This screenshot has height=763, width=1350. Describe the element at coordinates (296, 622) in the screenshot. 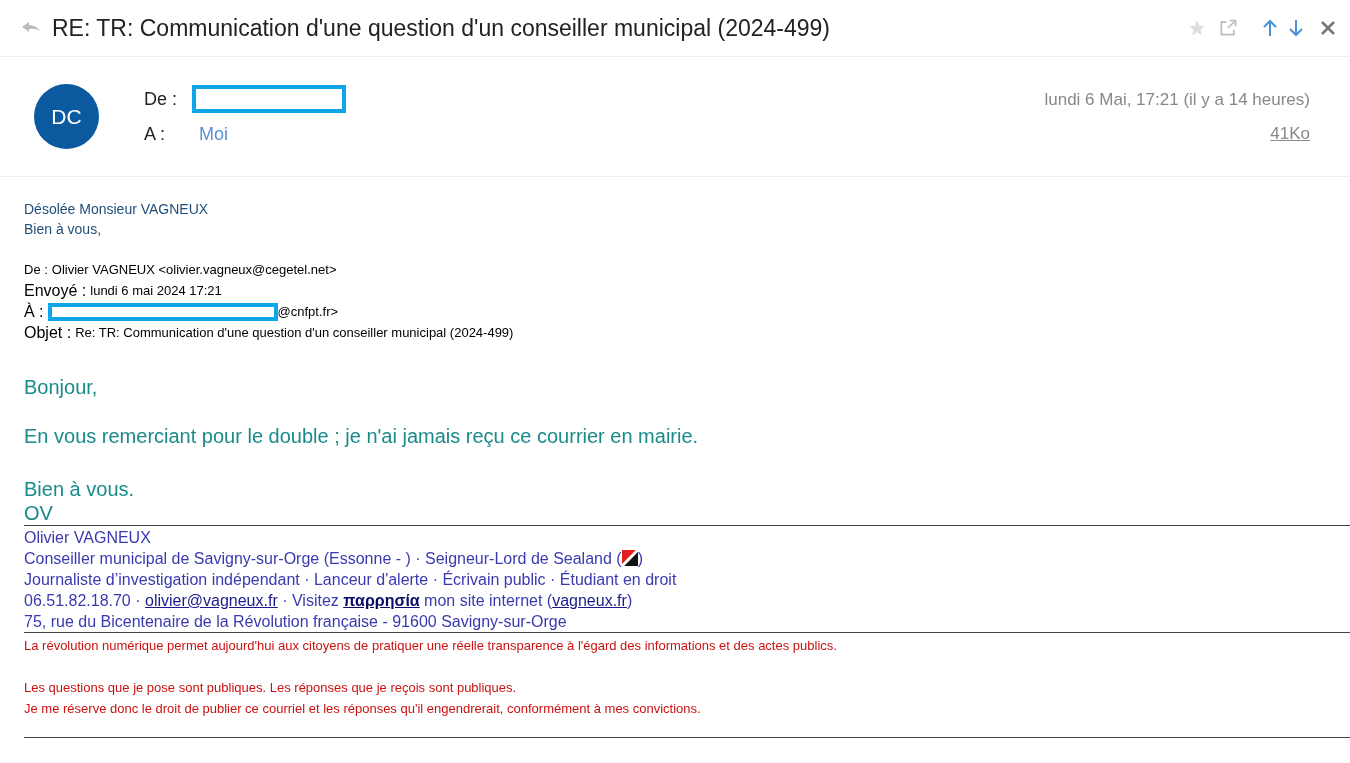

I see `signature-line: 75, rue du Bicentenaire de la Révolution française - 91600 Savigny-sur-Orge` at that location.